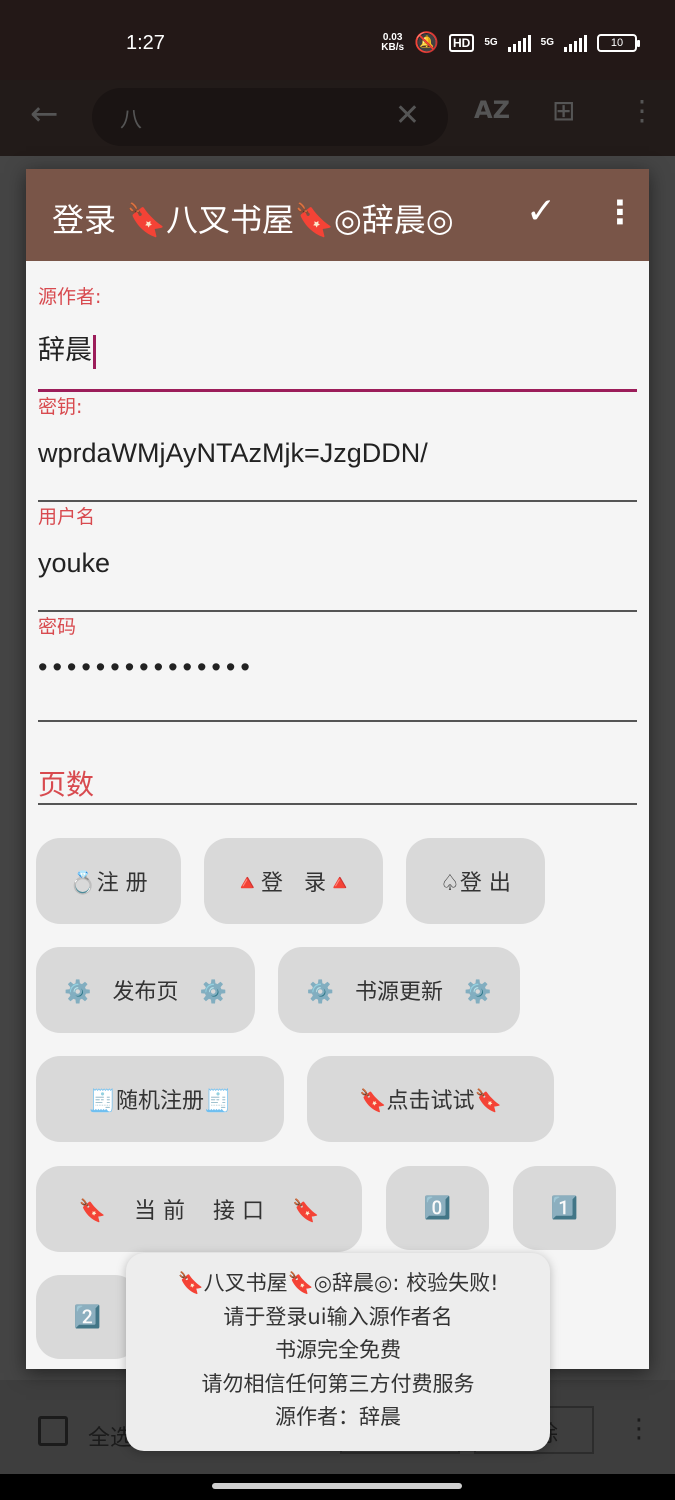 This screenshot has height=1500, width=675. I want to click on gesture-nav-bar, so click(337, 1487).